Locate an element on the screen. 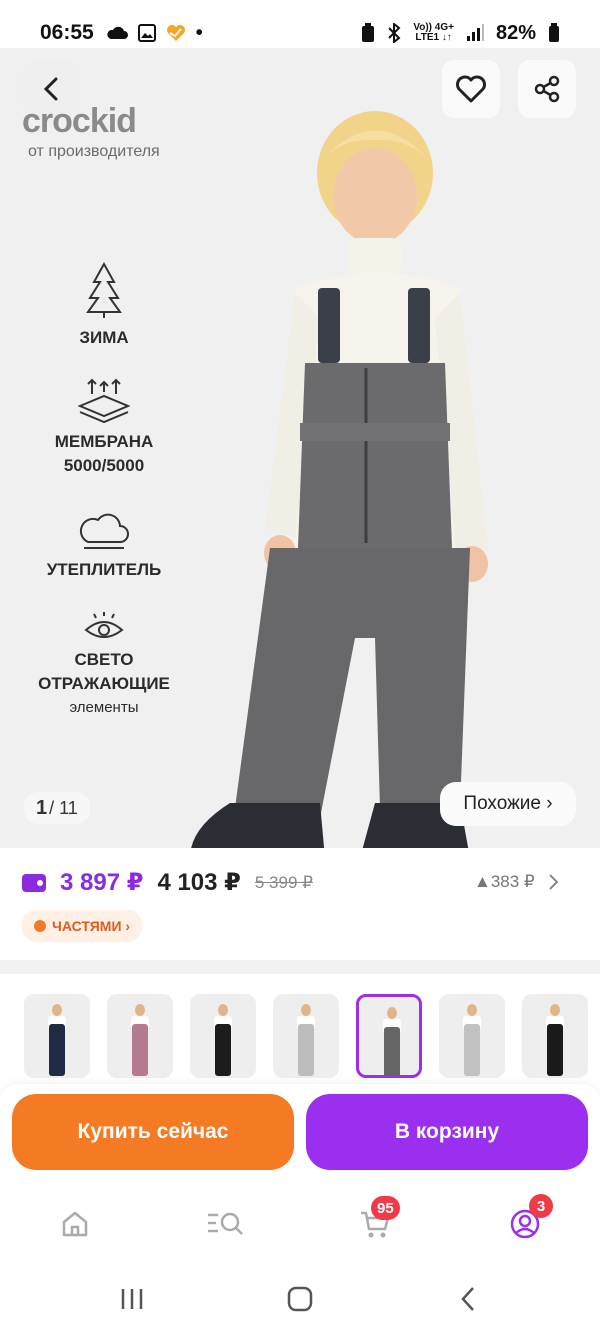  signal-icon is located at coordinates (475, 32).